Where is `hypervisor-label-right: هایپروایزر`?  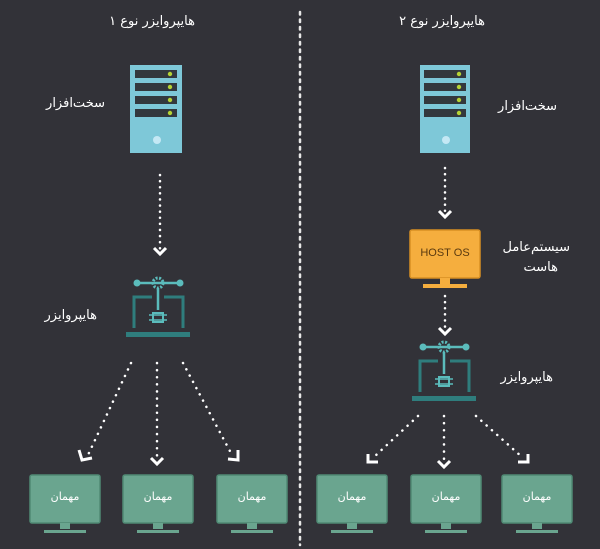
hypervisor-label-right: هایپروایزر is located at coordinates (527, 377).